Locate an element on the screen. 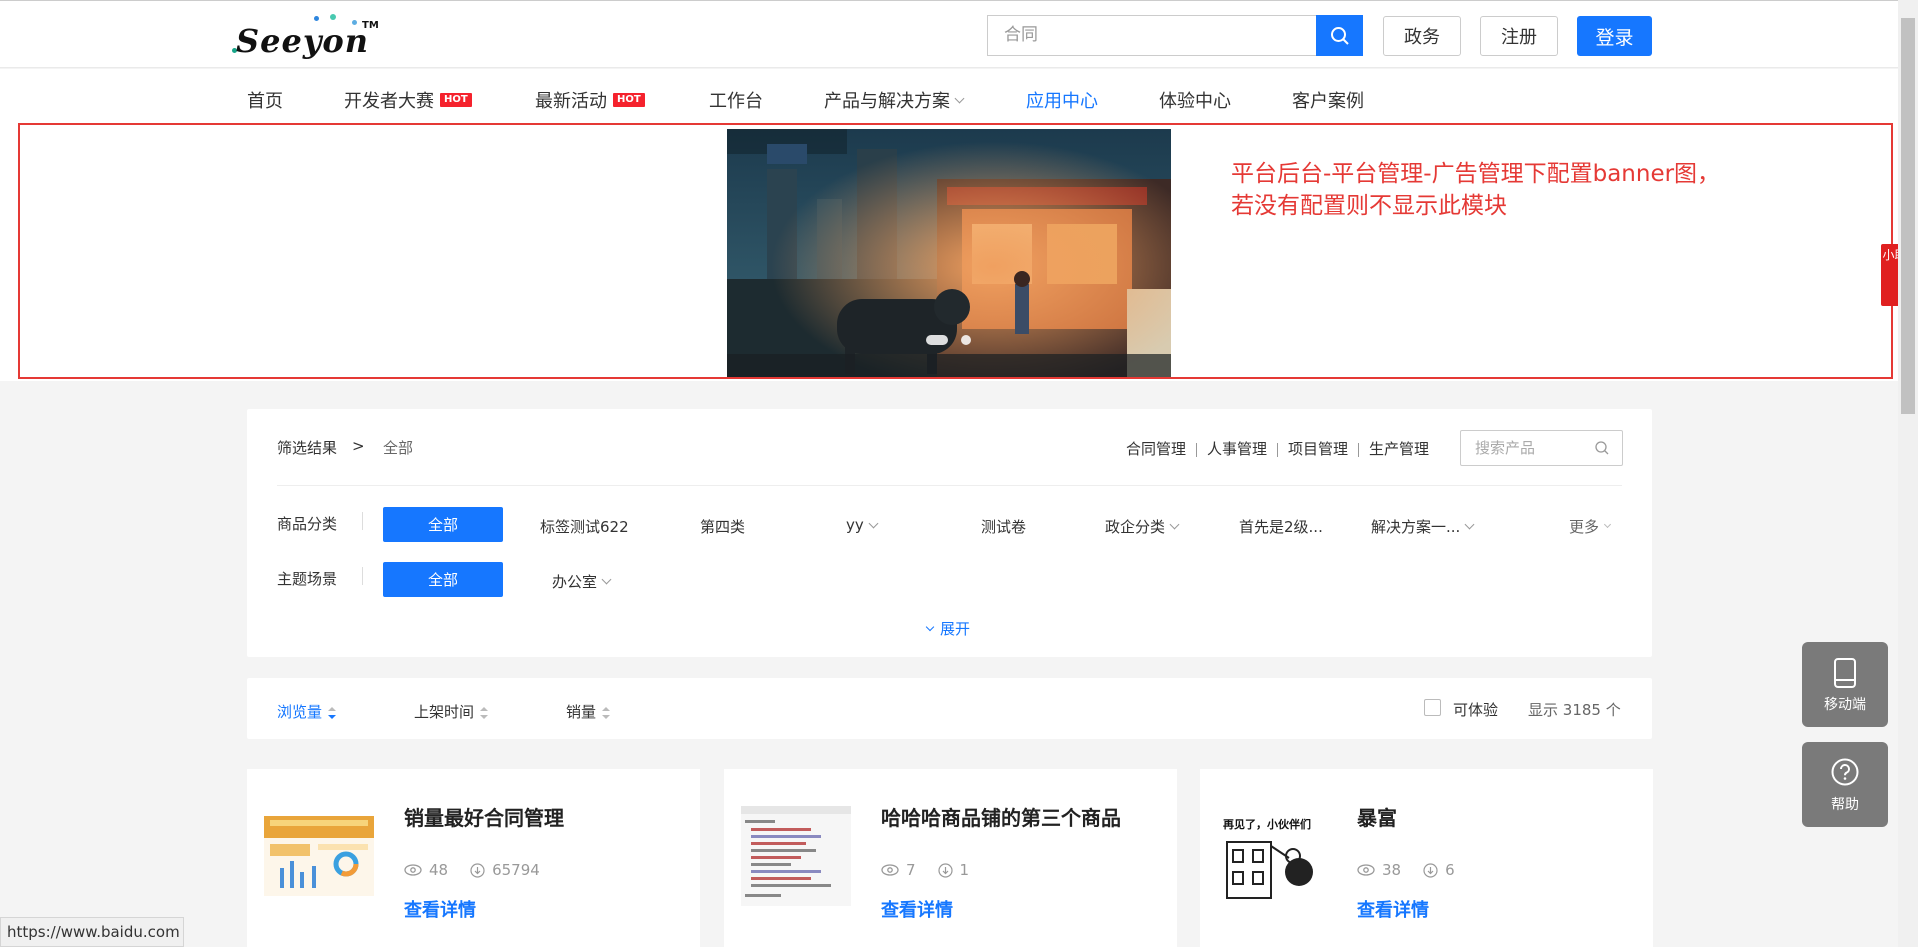 The image size is (1918, 947). product-stats: 38 6 is located at coordinates (1406, 870).